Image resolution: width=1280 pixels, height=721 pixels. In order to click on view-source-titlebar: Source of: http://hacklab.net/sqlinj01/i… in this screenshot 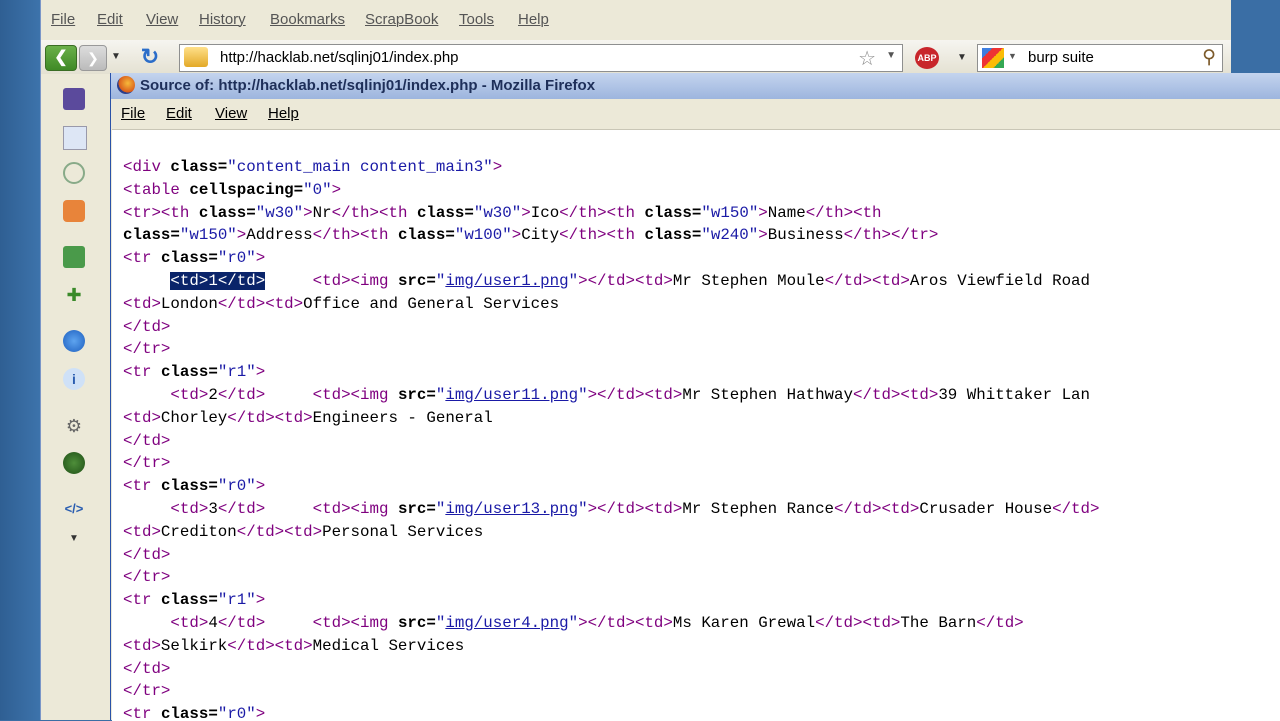, I will do `click(695, 86)`.